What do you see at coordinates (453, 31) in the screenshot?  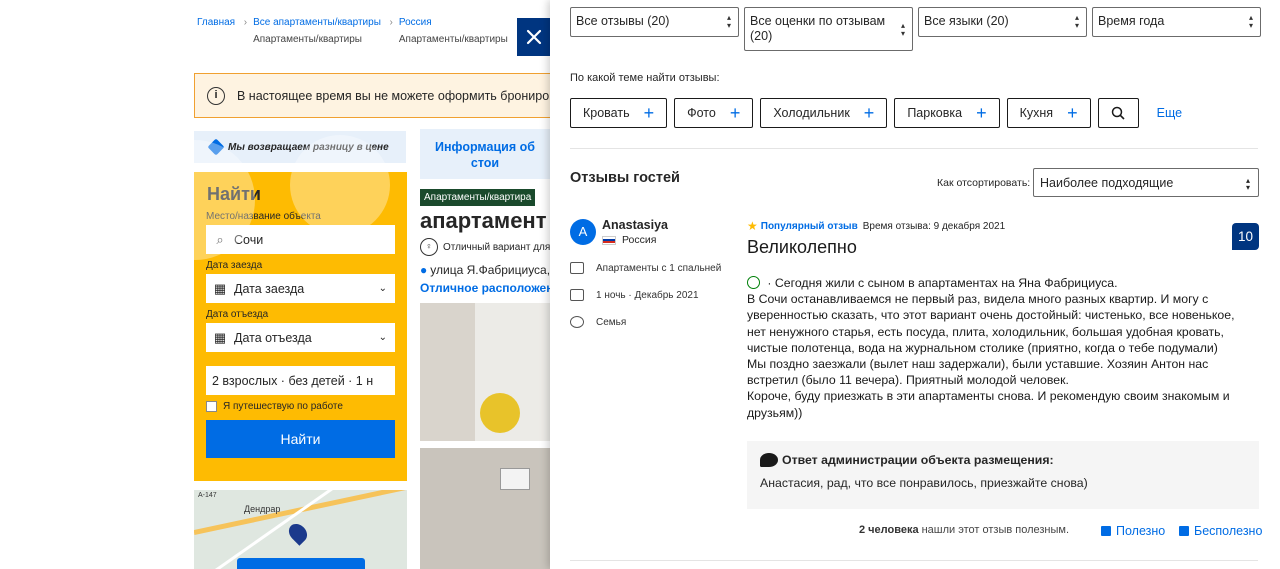 I see `breadcrumb-russia: Россия Апартаменты/квартиры` at bounding box center [453, 31].